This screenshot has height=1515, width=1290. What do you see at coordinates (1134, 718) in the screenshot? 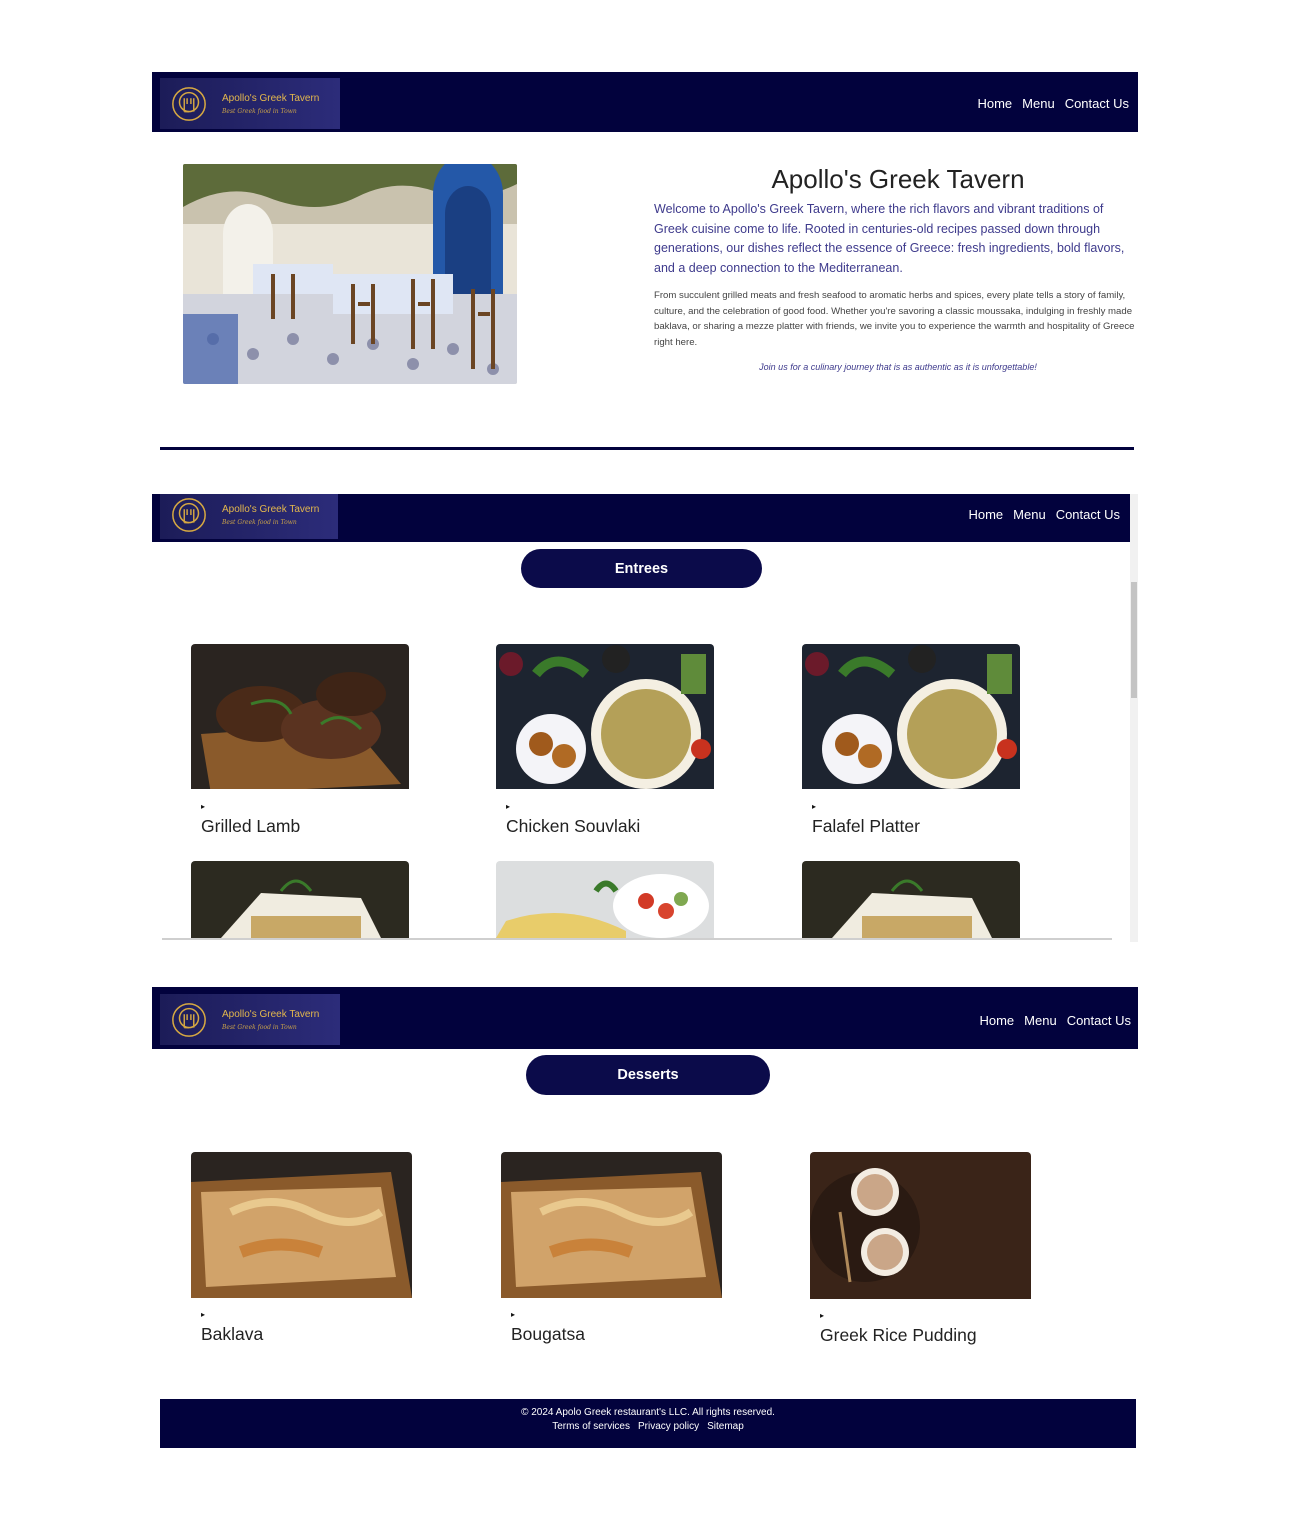
I see `scrollbar-track` at bounding box center [1134, 718].